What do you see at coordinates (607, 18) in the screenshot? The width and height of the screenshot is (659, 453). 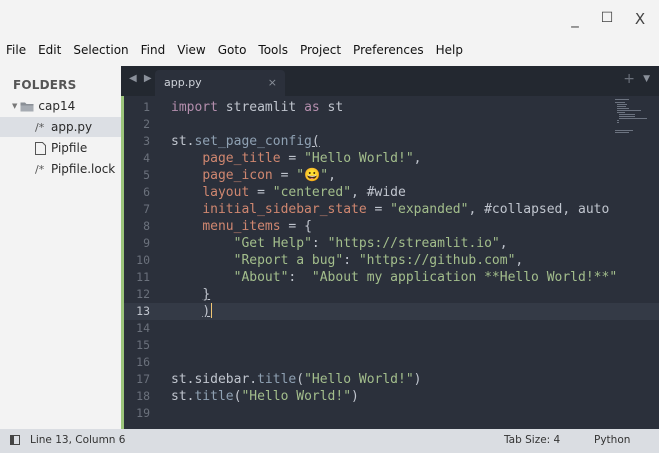 I see `maximize-button: ☐` at bounding box center [607, 18].